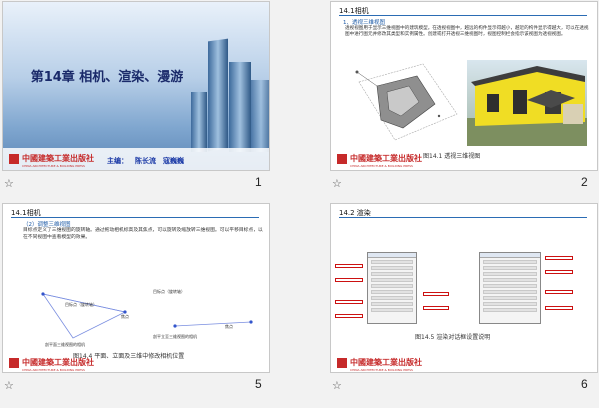  Describe the element at coordinates (258, 182) in the screenshot. I see `slide-number: 1` at that location.